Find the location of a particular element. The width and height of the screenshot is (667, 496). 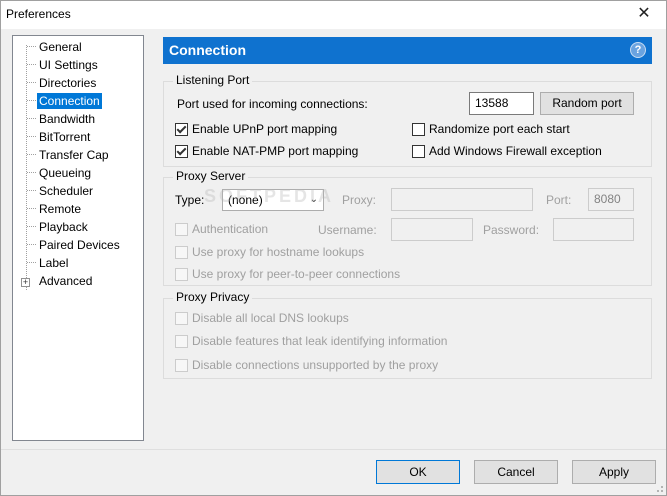

username-label: Username: is located at coordinates (347, 230).